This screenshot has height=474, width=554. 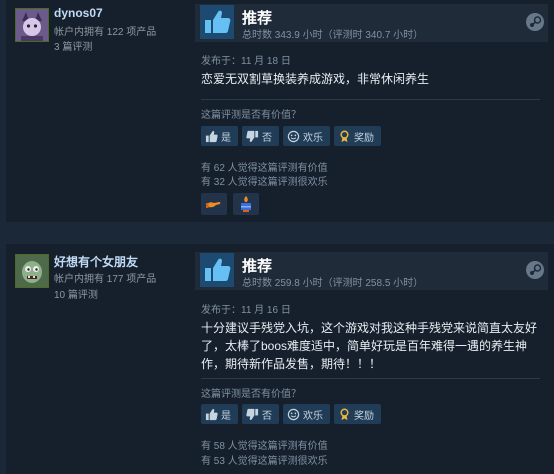 I want to click on award-trophy-icon, so click(x=246, y=204).